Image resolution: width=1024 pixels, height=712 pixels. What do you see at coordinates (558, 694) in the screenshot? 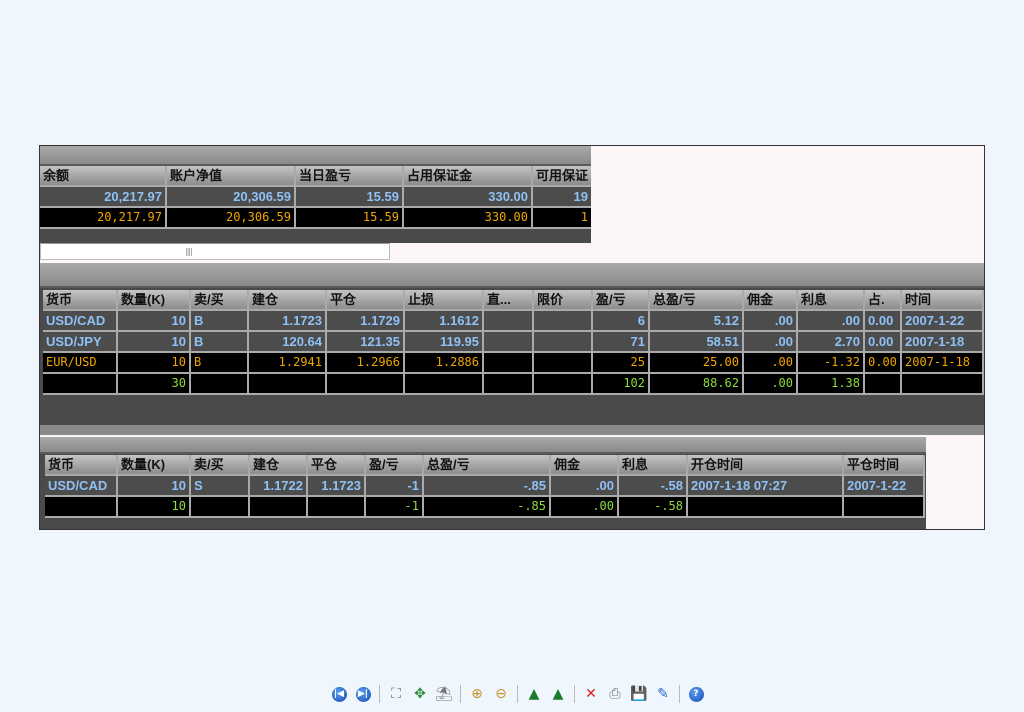
I see `rotate-right-button: ▲` at bounding box center [558, 694].